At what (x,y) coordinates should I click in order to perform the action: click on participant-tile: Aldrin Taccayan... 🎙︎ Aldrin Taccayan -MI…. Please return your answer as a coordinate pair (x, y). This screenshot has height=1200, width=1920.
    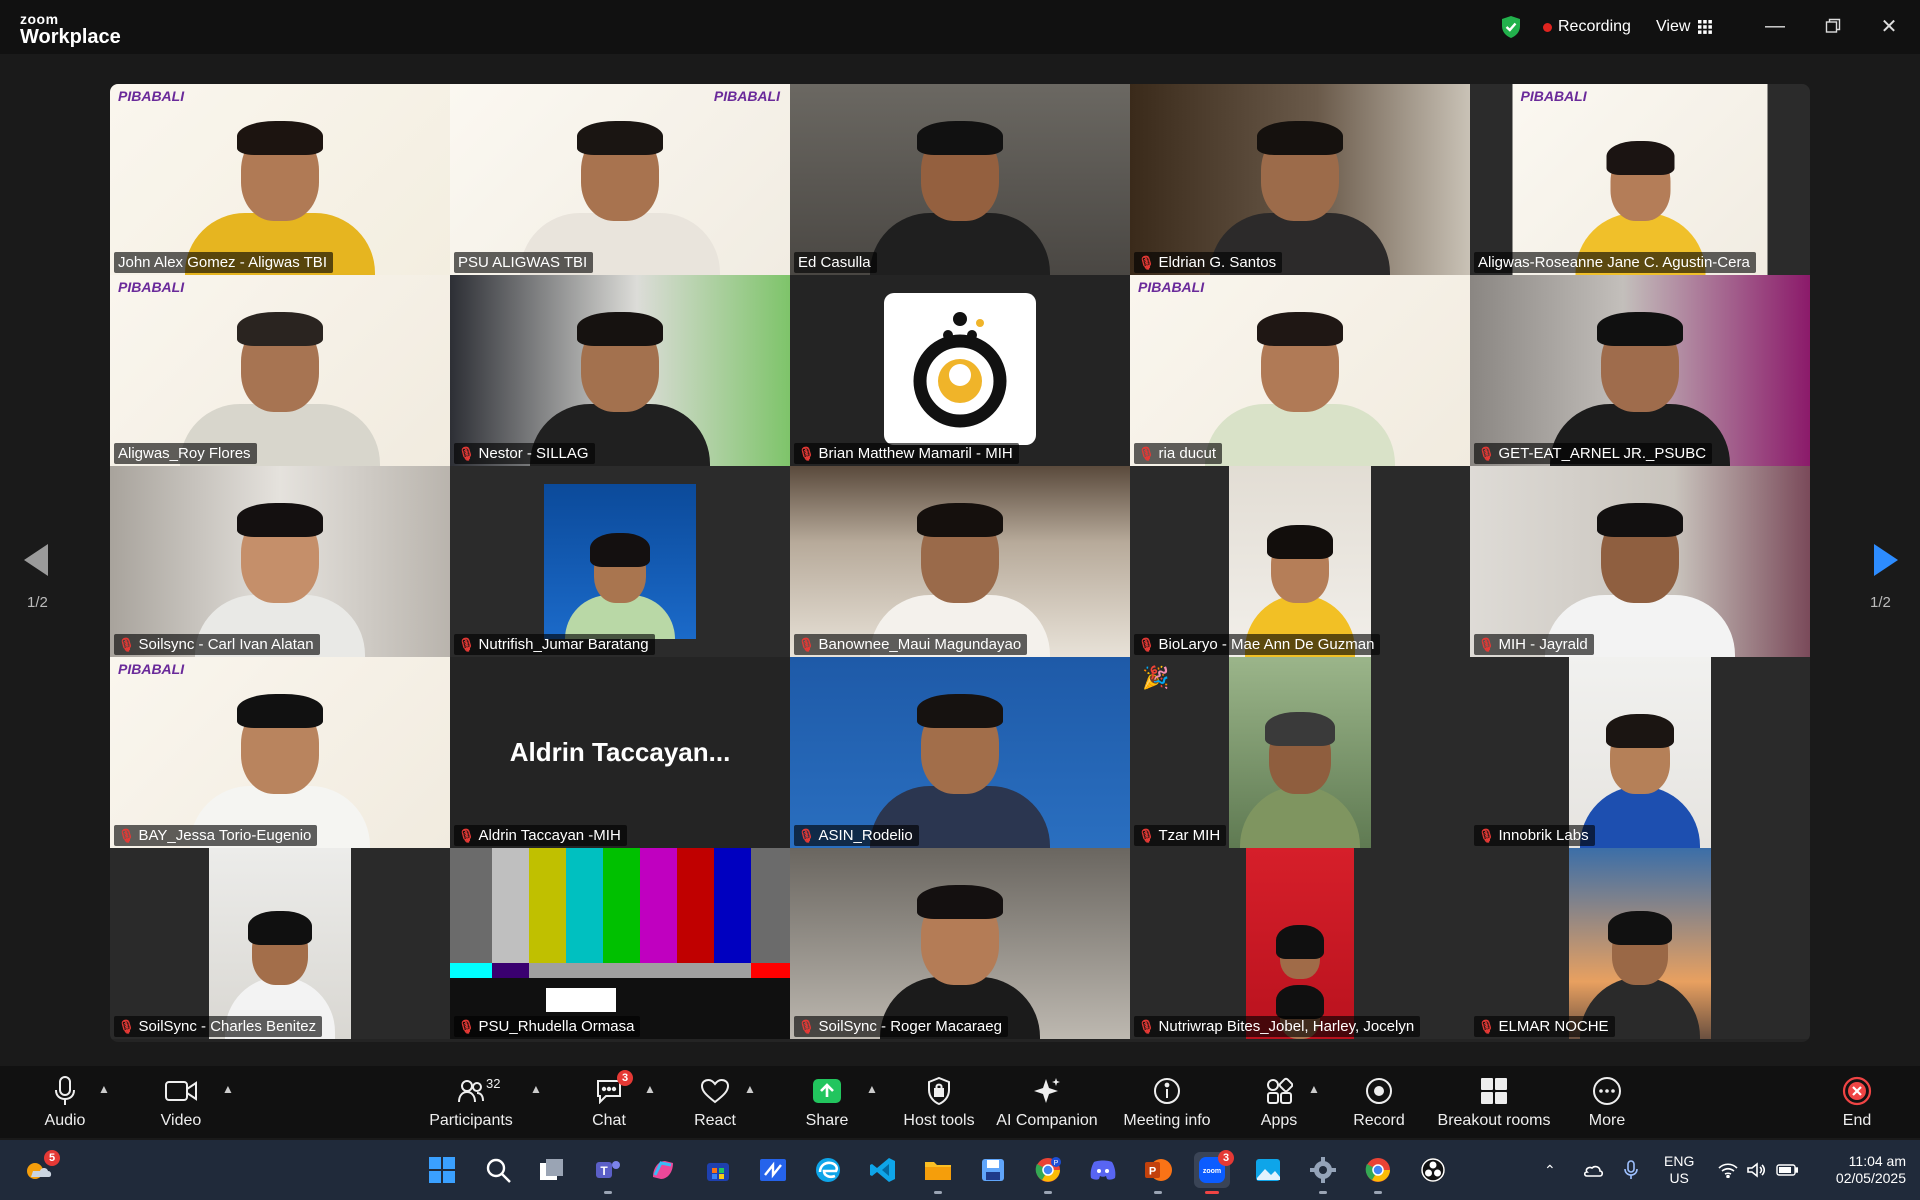
    Looking at the image, I should click on (620, 752).